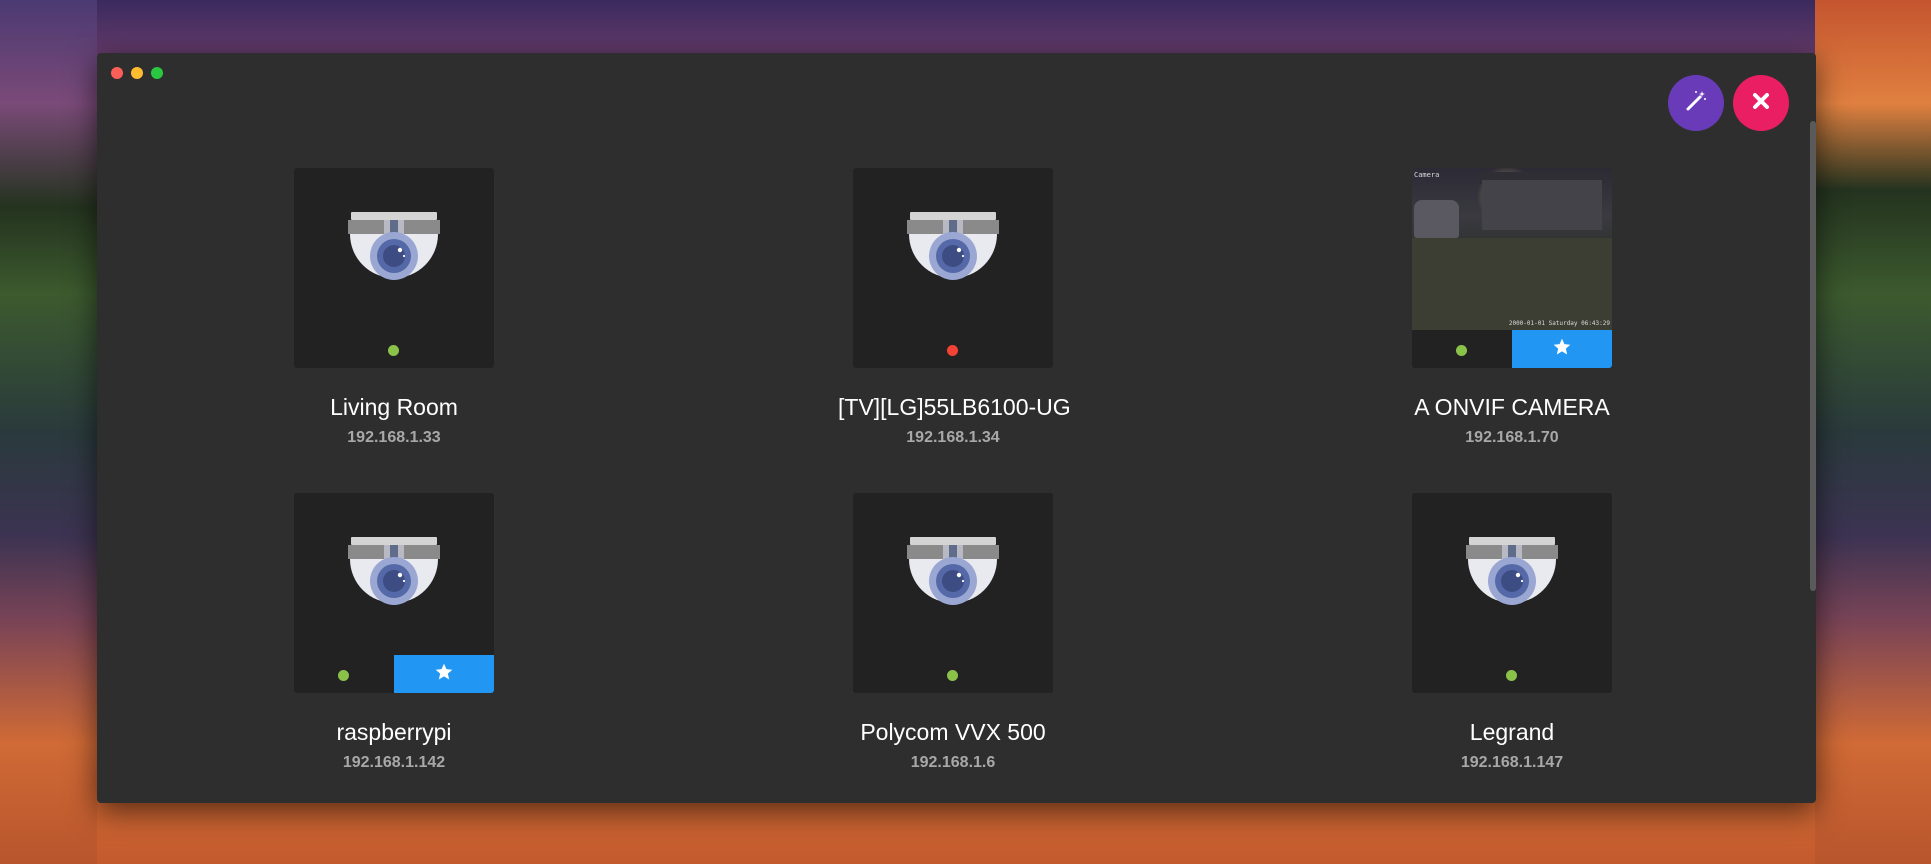 This screenshot has height=864, width=1931. I want to click on device-ip: 192.168.1.6, so click(953, 762).